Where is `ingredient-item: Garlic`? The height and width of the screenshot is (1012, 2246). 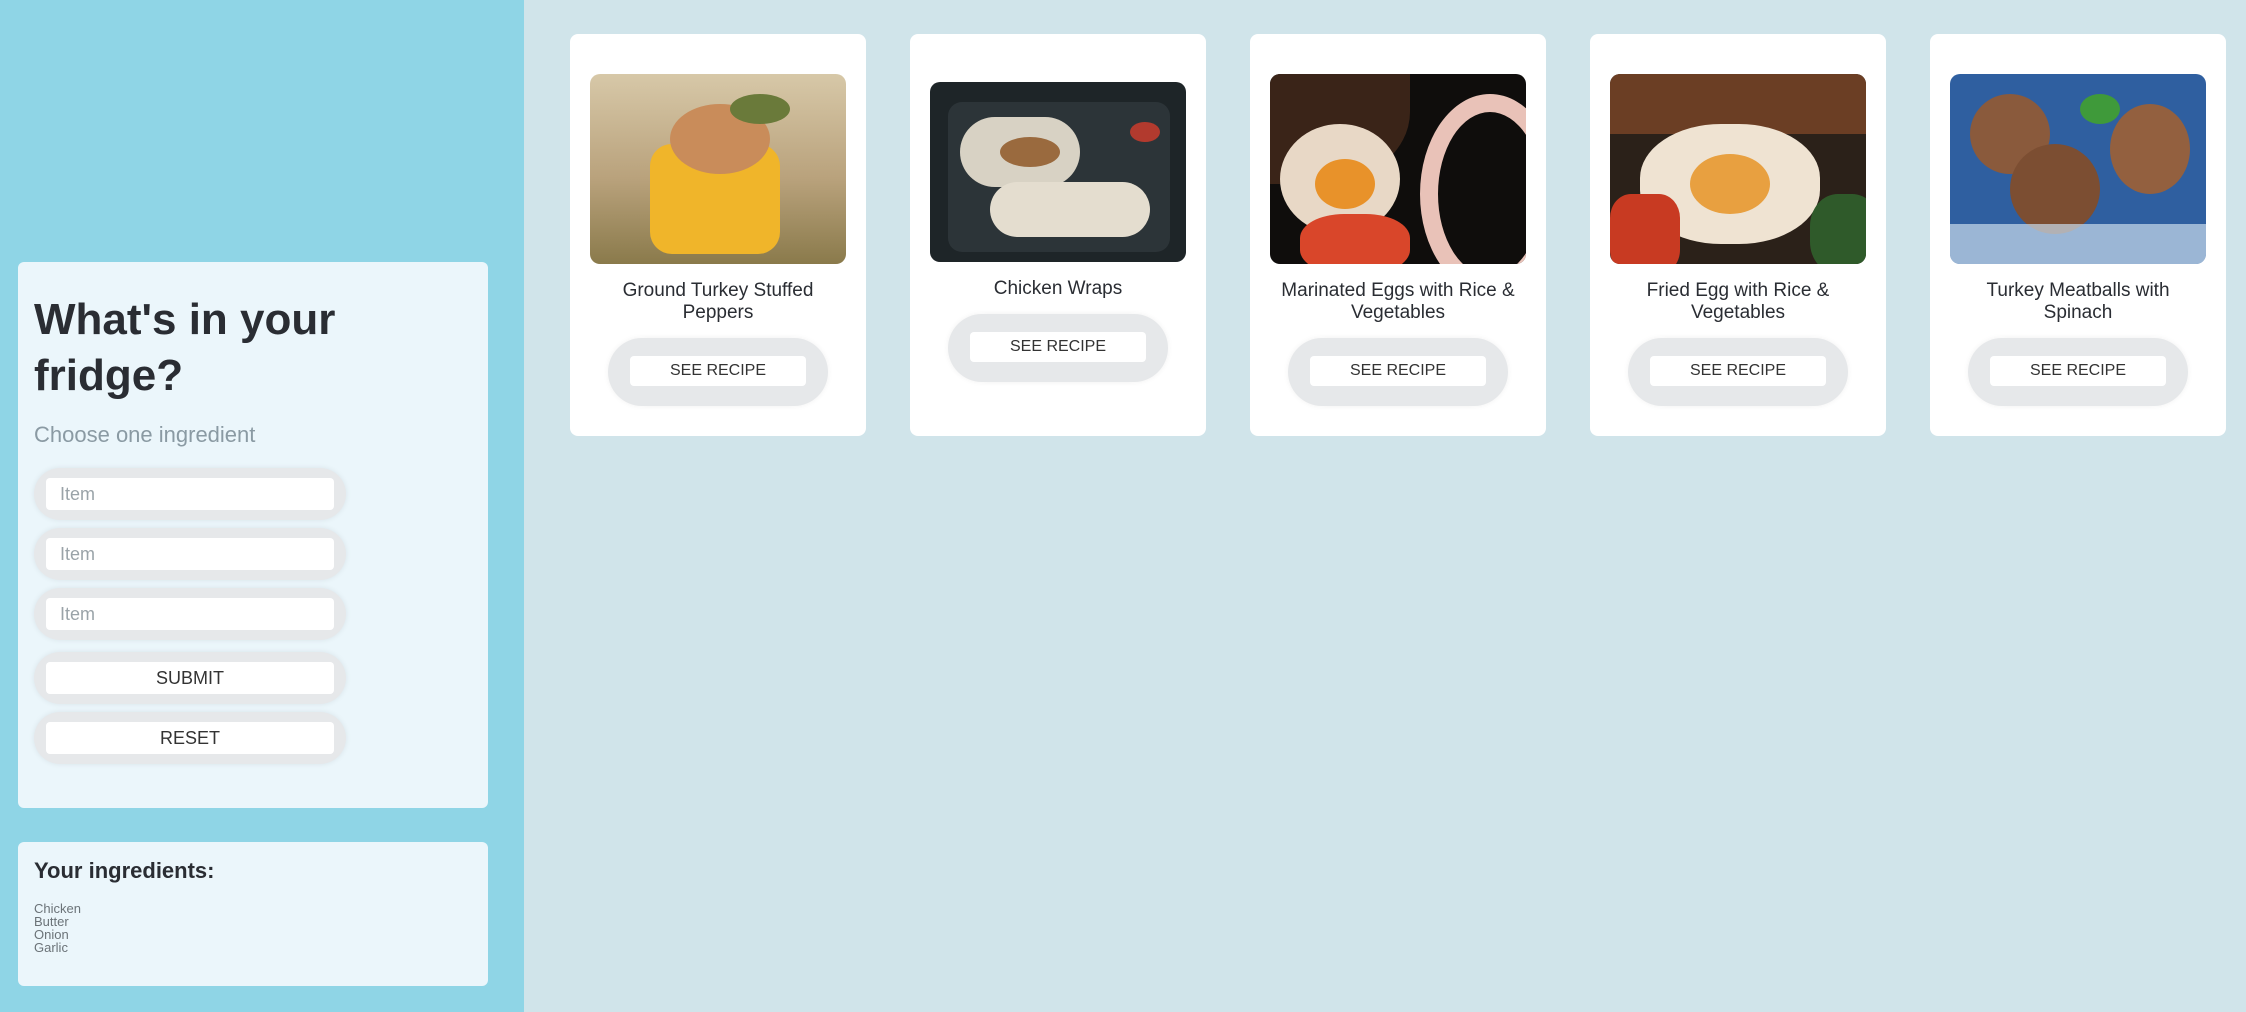
ingredient-item: Garlic is located at coordinates (51, 947).